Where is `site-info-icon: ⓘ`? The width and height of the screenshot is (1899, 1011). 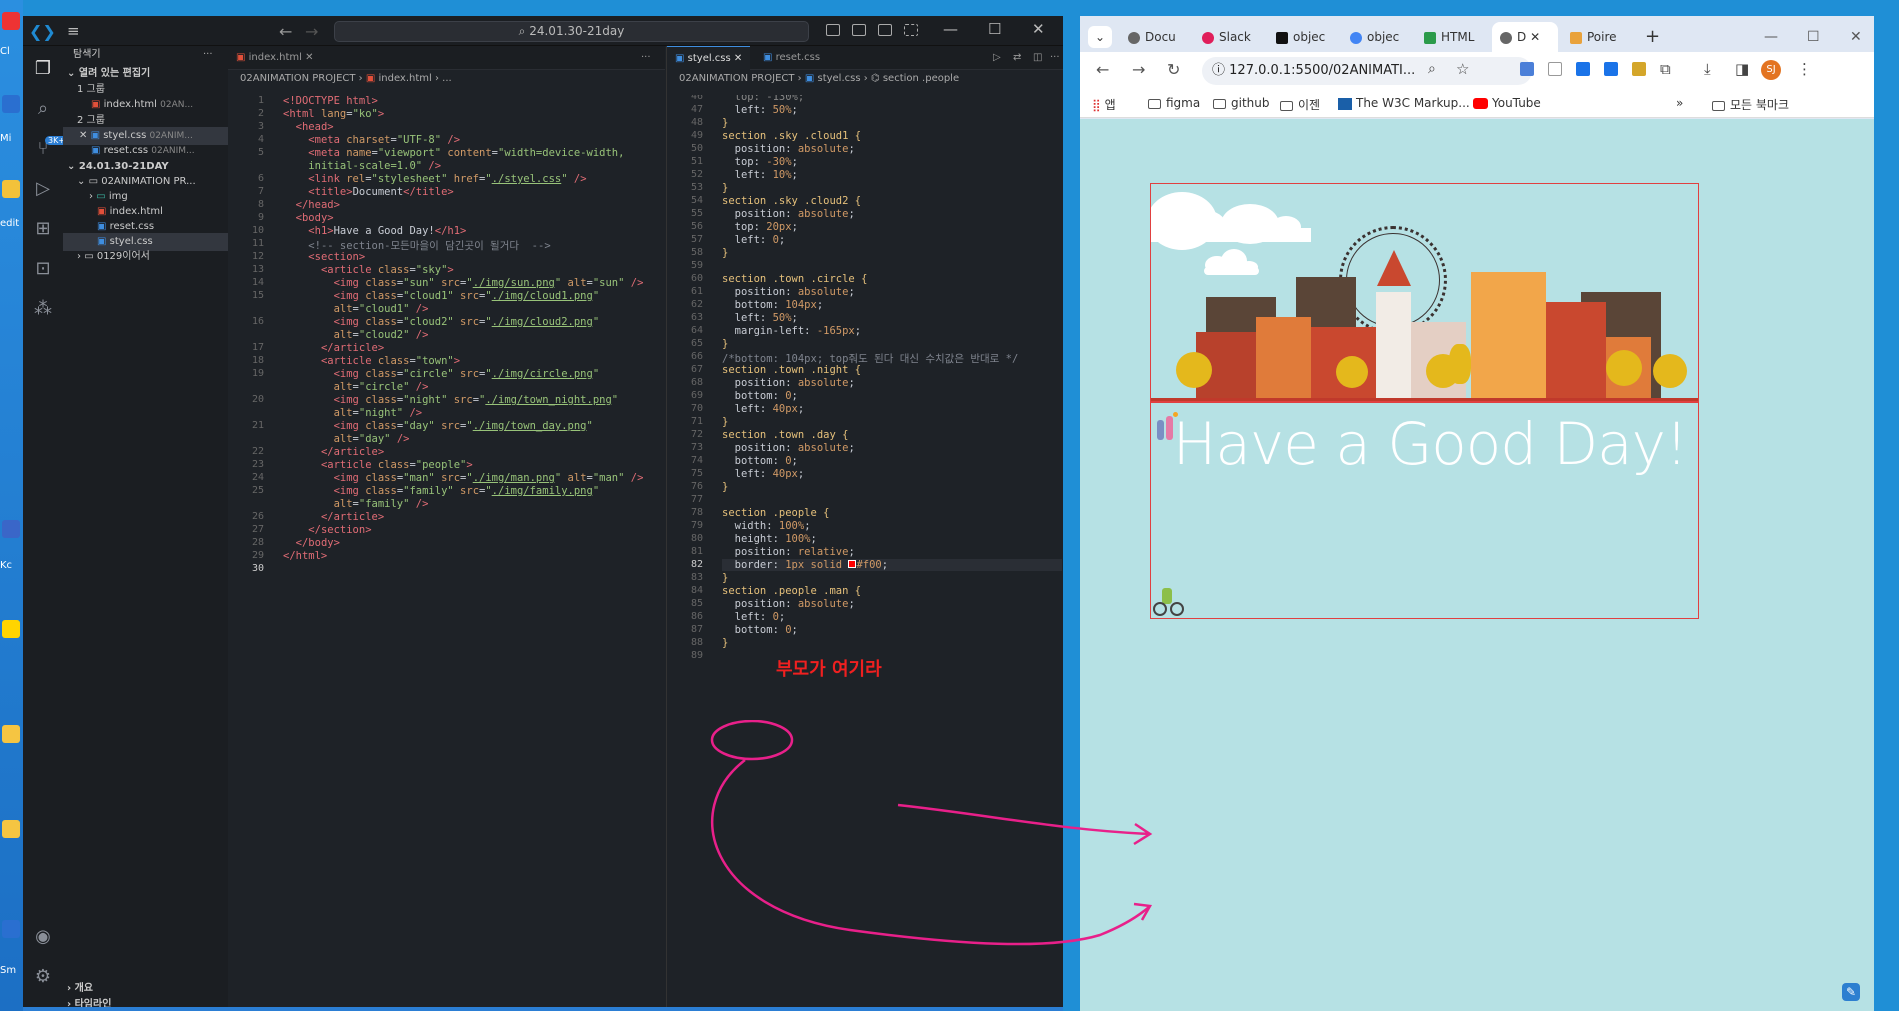
site-info-icon: ⓘ is located at coordinates (1218, 70).